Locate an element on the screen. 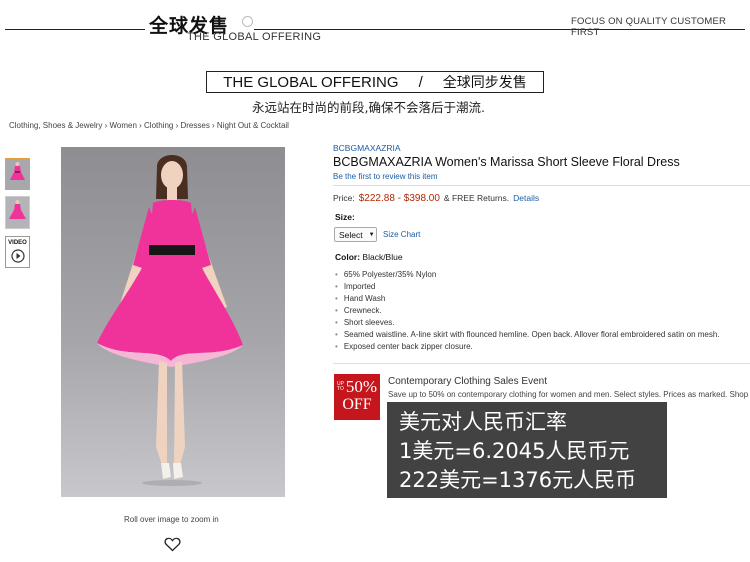 The width and height of the screenshot is (750, 562). wishlist-heart-icon is located at coordinates (172, 544).